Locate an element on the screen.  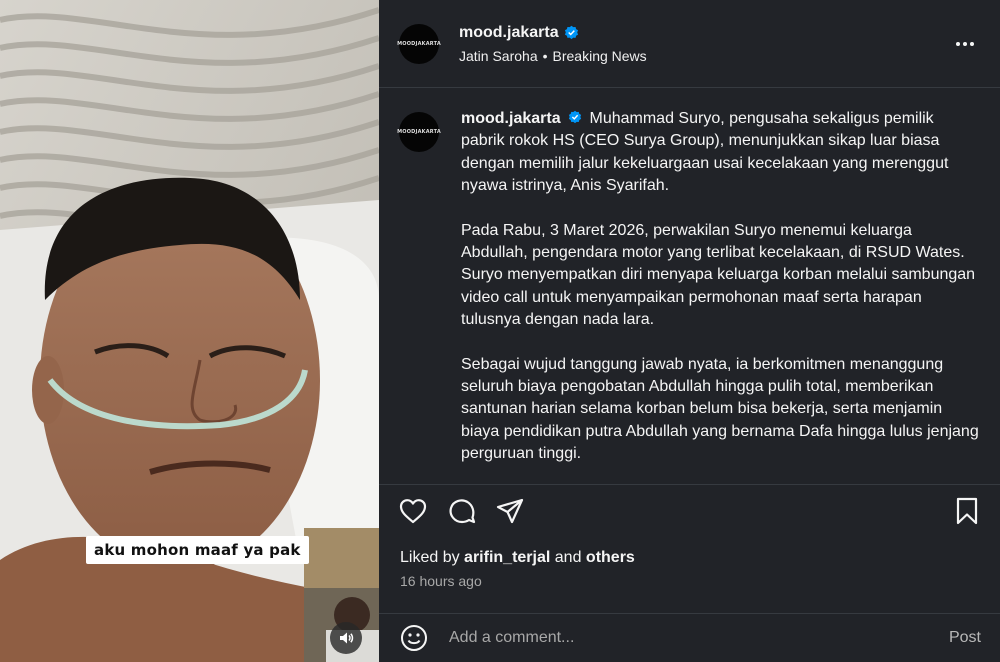
likes-summary: Liked by arifin_terjal and others is located at coordinates (517, 558).